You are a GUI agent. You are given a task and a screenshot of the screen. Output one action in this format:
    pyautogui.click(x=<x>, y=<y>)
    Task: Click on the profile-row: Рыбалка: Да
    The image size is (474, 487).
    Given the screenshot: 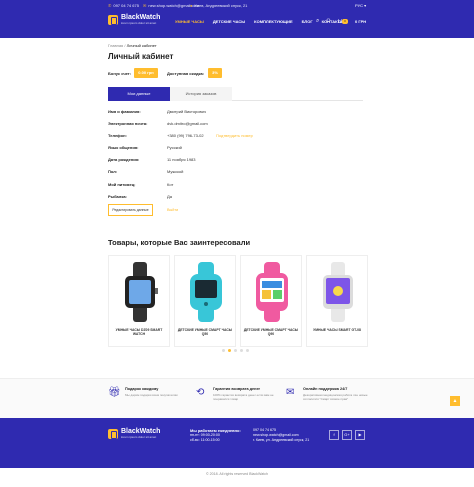 What is the action you would take?
    pyautogui.click(x=140, y=196)
    